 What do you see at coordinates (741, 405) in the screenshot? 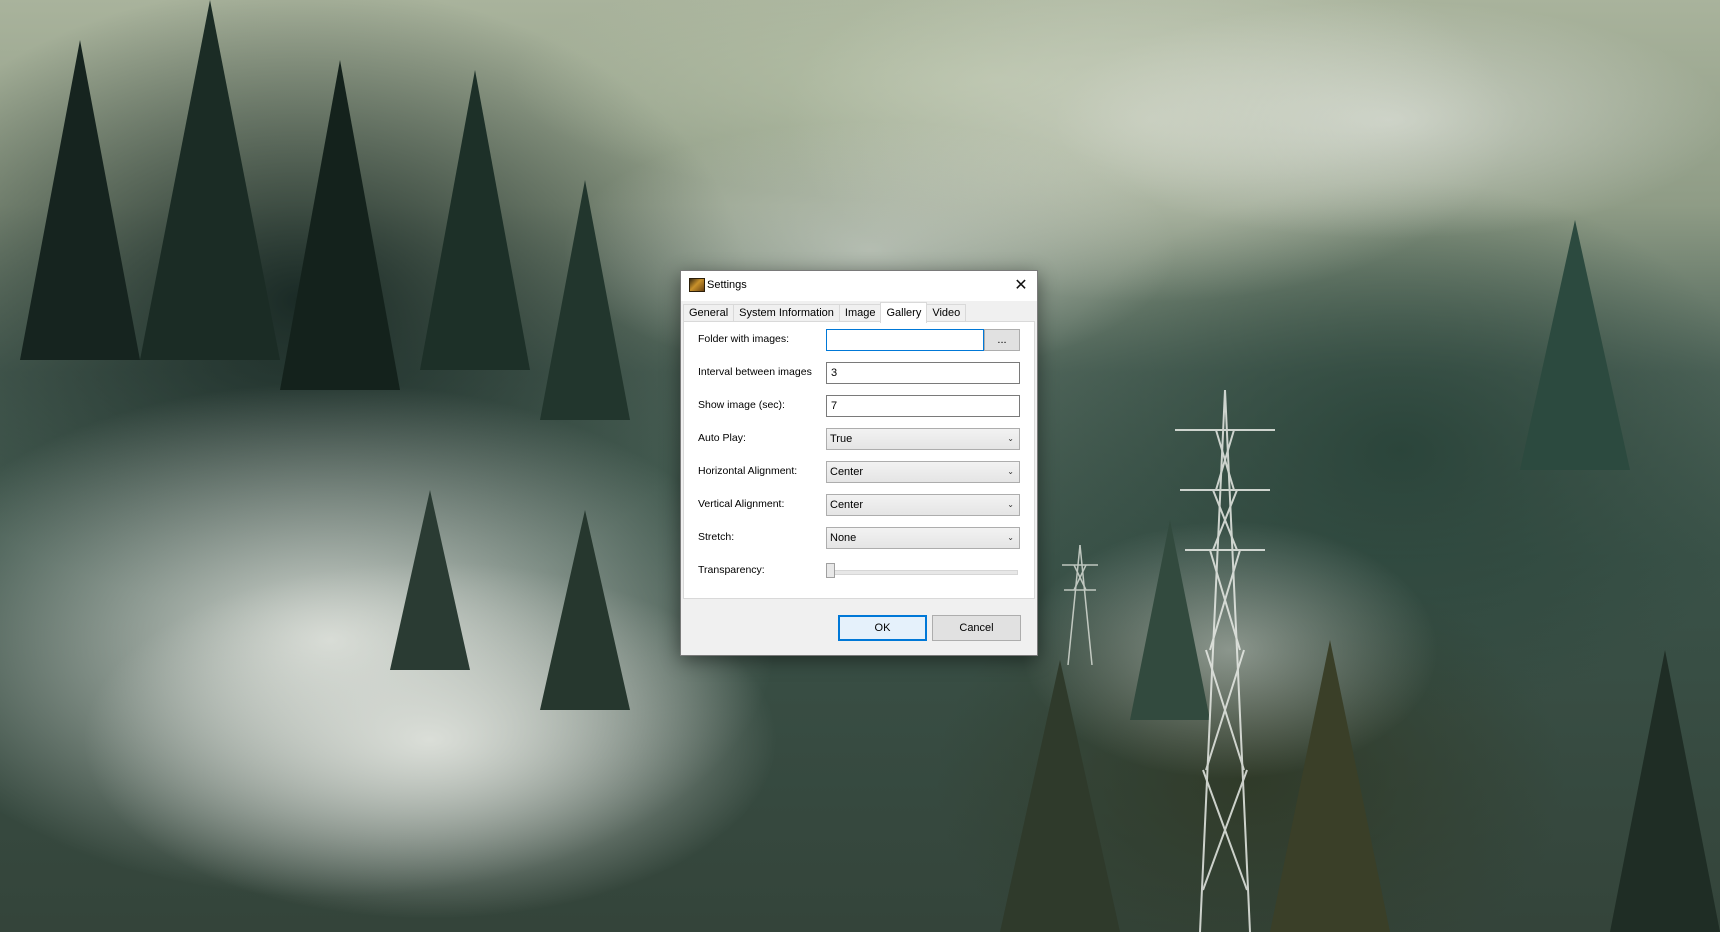
I see `show-image-label: Show image (sec):` at bounding box center [741, 405].